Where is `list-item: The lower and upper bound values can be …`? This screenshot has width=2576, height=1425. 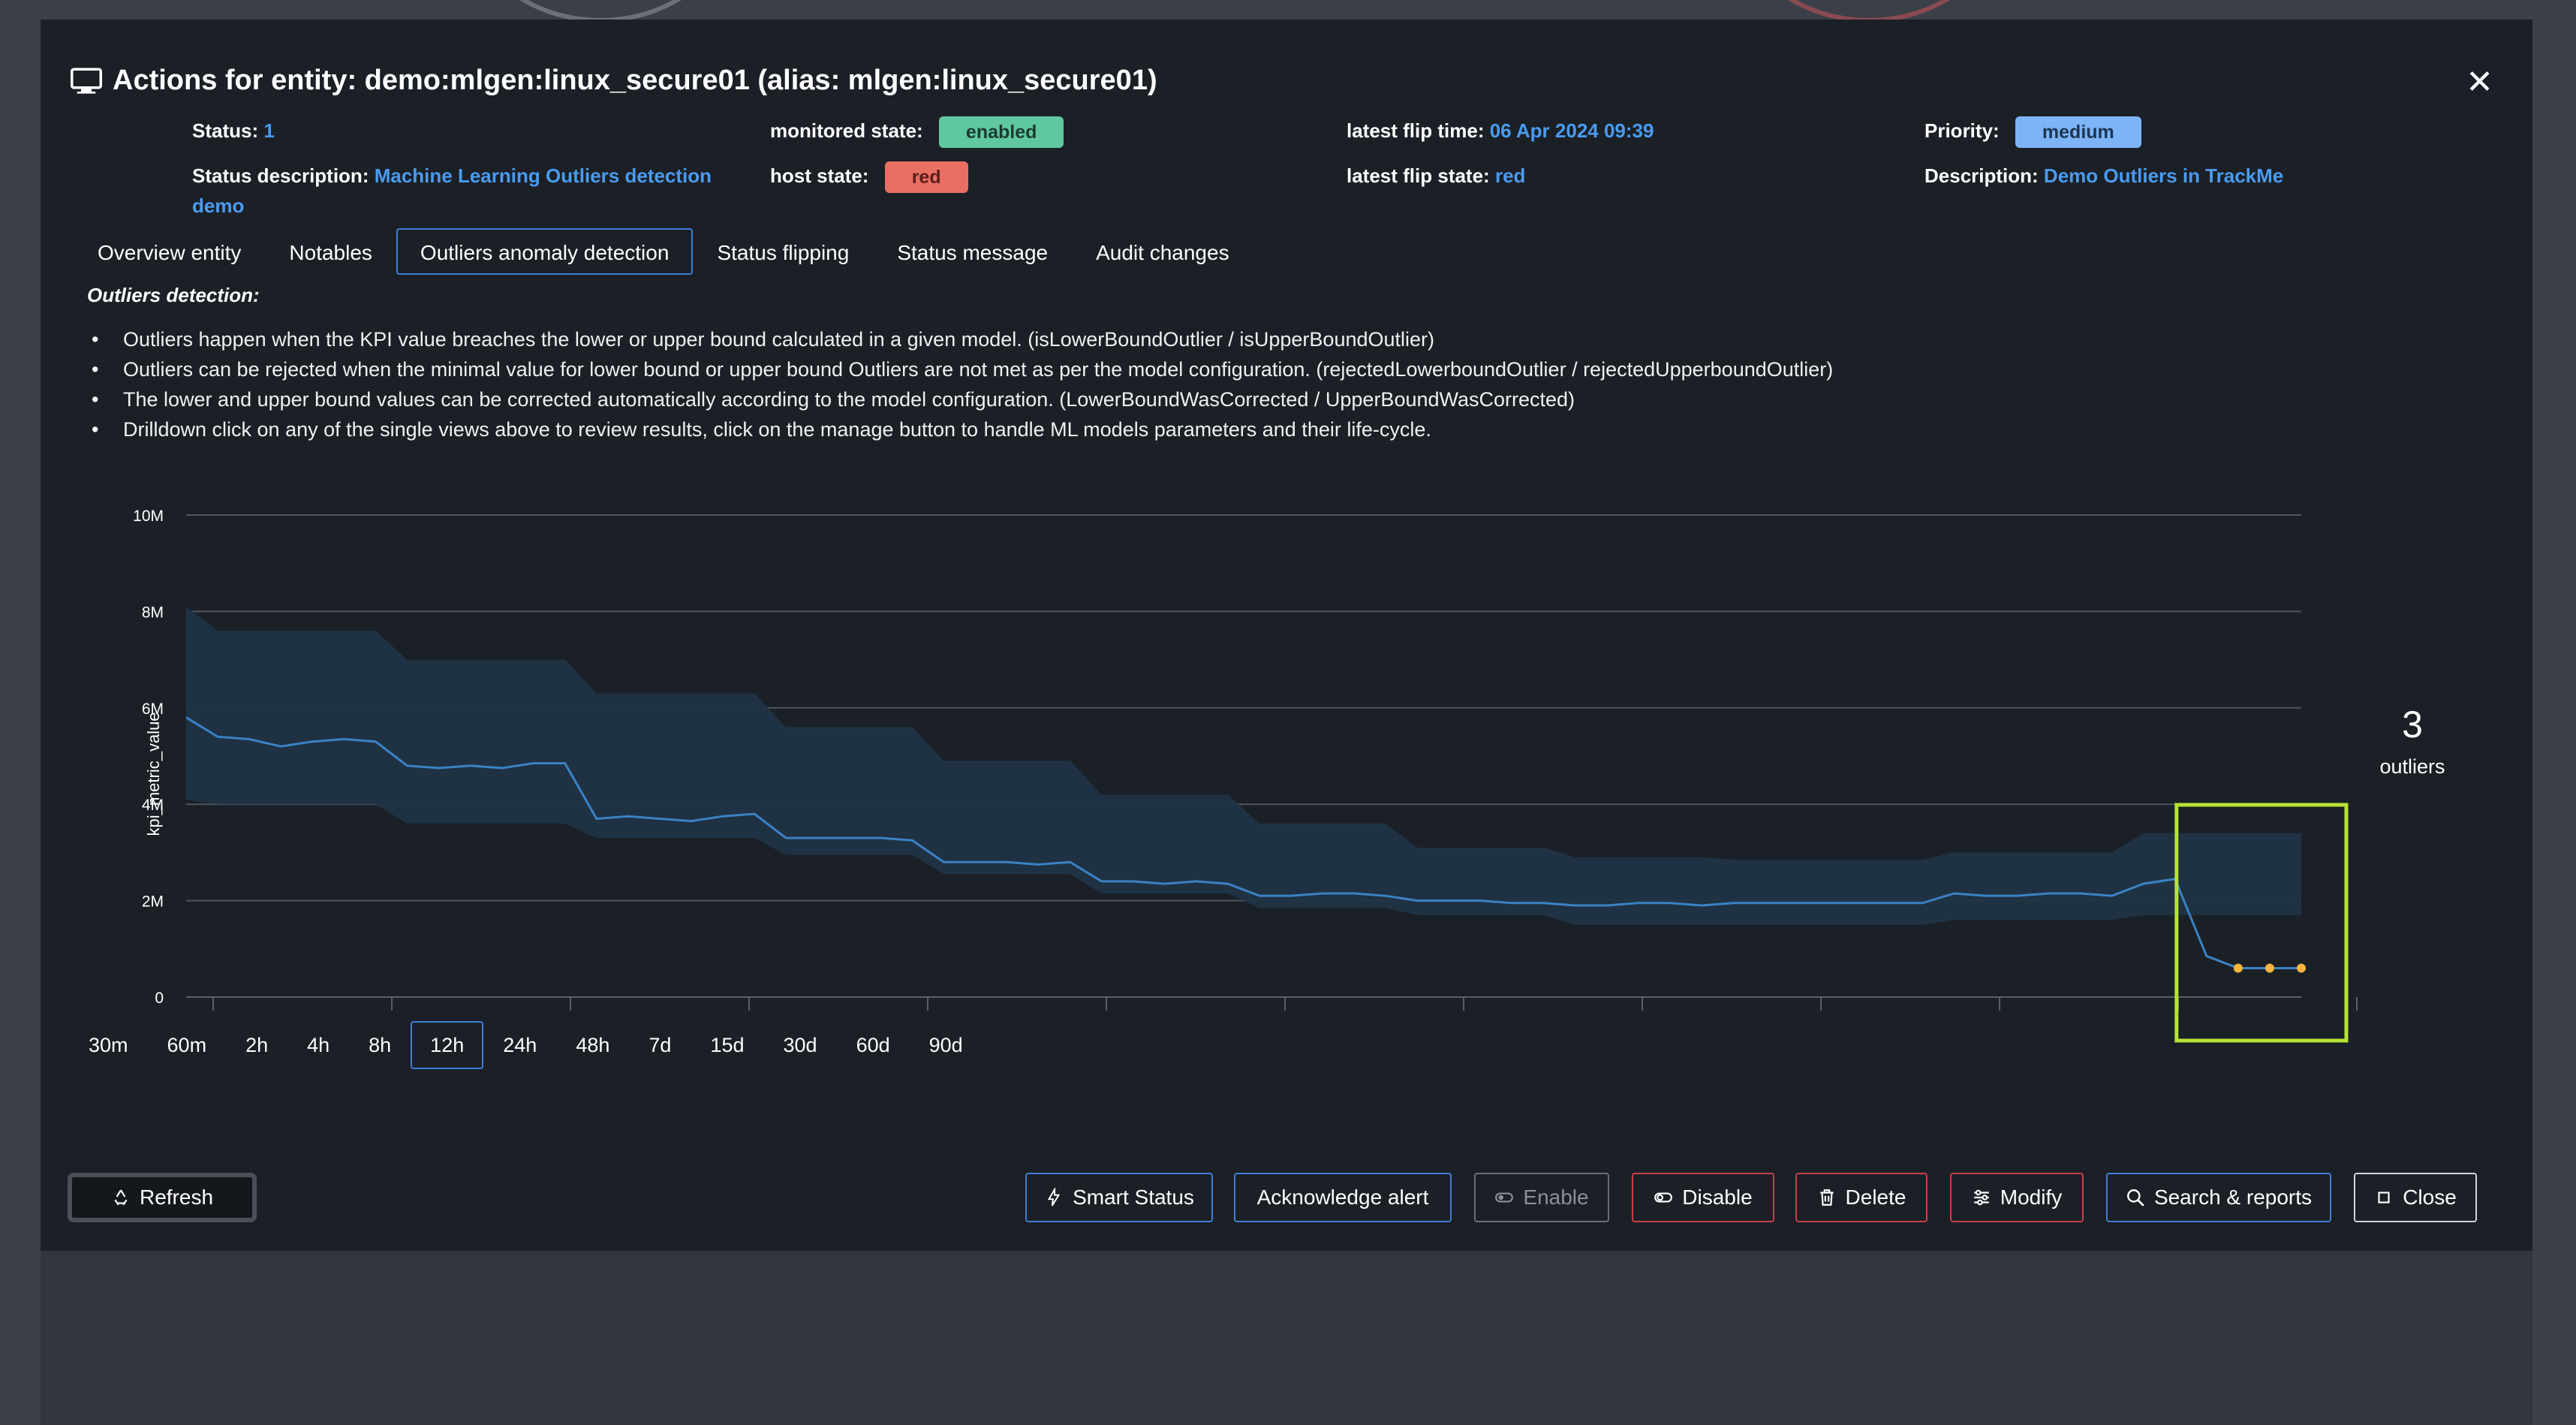
list-item: The lower and upper bound values can be … is located at coordinates (963, 399).